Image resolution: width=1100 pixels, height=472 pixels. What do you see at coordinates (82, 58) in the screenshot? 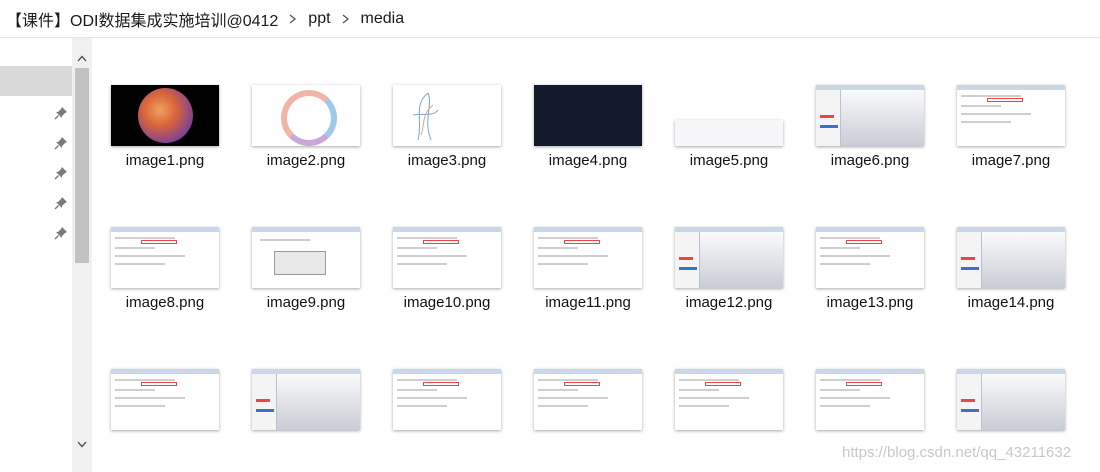
I see `chevron-up-icon` at bounding box center [82, 58].